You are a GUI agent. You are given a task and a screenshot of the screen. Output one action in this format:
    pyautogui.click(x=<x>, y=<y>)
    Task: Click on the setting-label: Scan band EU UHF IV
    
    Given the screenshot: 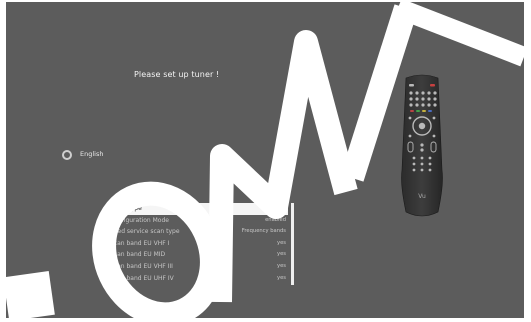 What is the action you would take?
    pyautogui.click(x=142, y=278)
    